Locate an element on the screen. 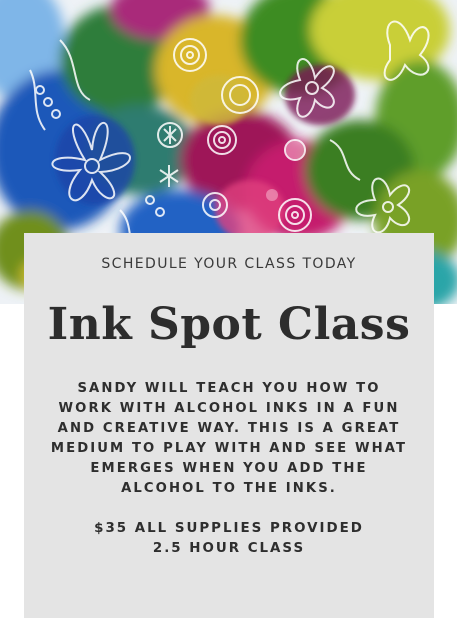 This screenshot has width=457, height=640. price-line: $35 ALL SUPPLIES PROVIDED is located at coordinates (229, 528).